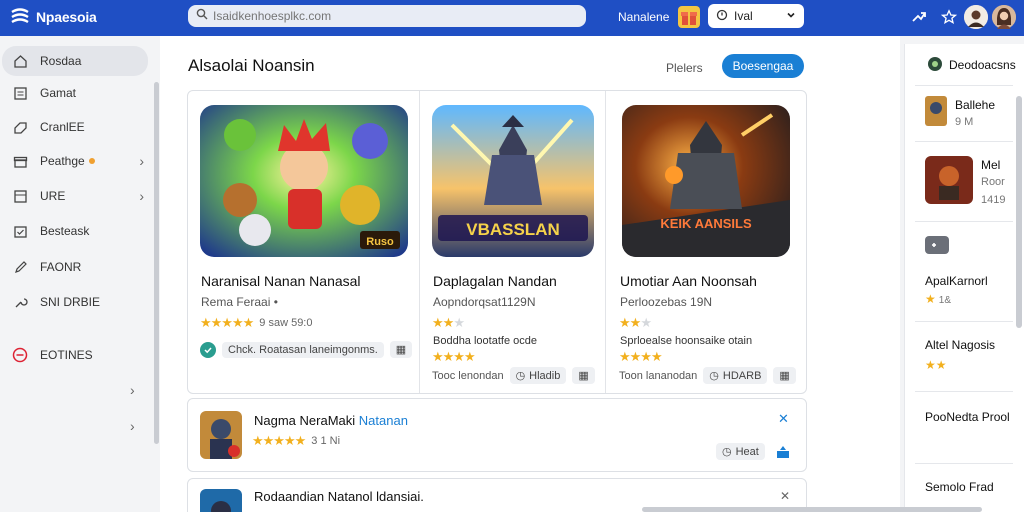  Describe the element at coordinates (975, 105) in the screenshot. I see `item-title: Ballehe` at that location.